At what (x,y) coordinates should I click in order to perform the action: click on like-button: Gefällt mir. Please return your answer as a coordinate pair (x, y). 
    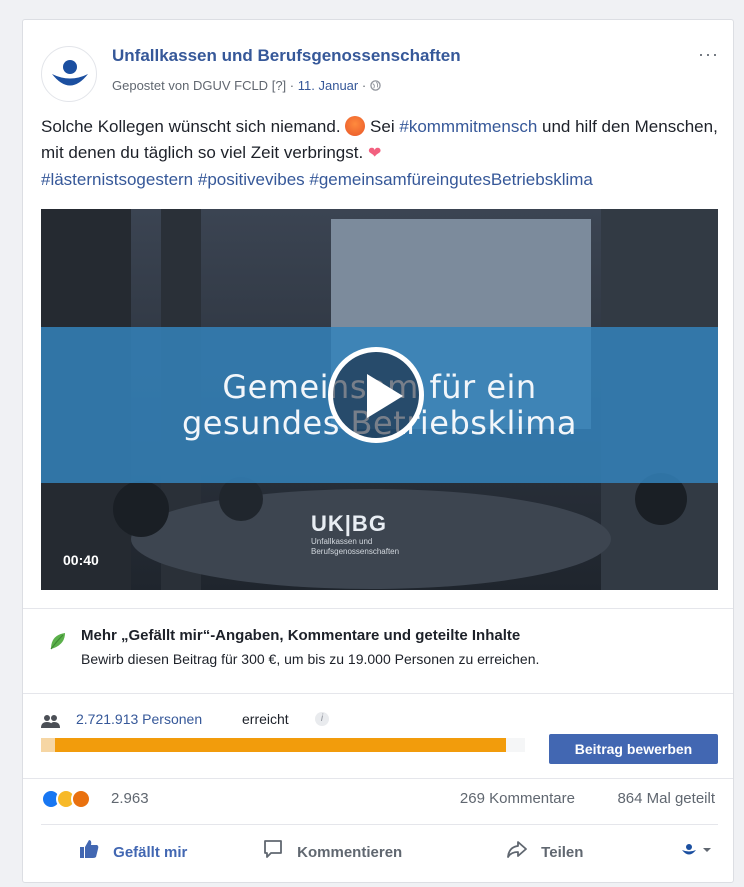
    Looking at the image, I should click on (133, 851).